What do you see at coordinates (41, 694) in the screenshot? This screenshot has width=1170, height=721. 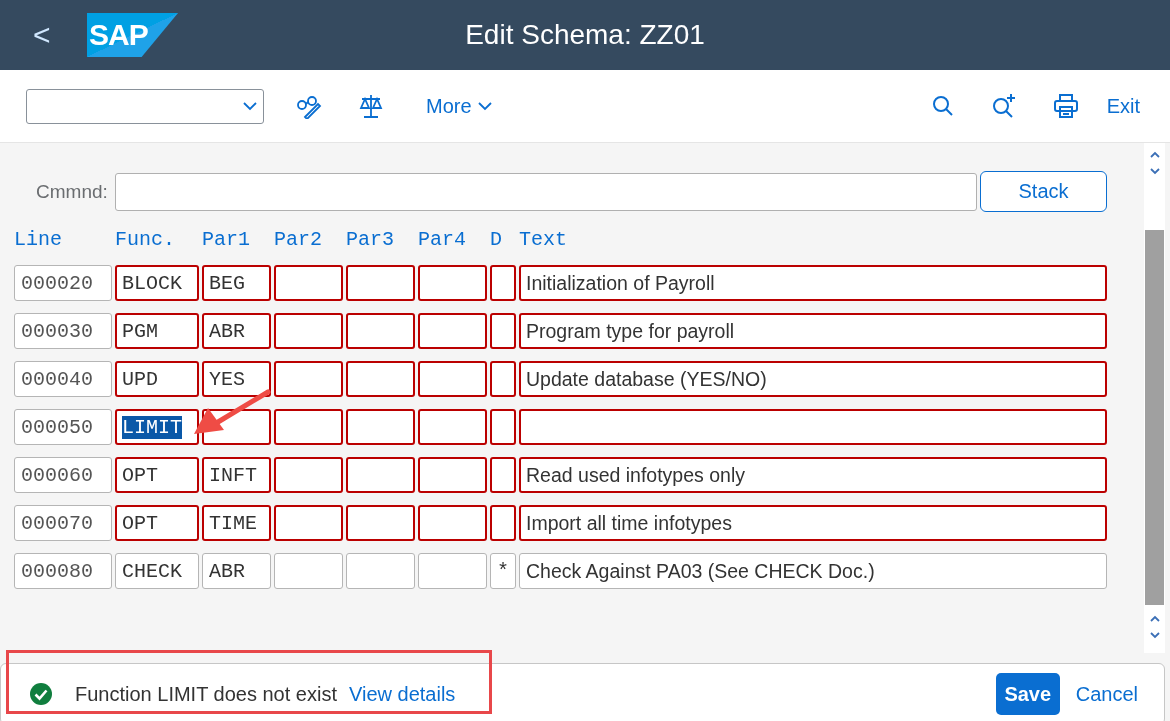 I see `check-icon` at bounding box center [41, 694].